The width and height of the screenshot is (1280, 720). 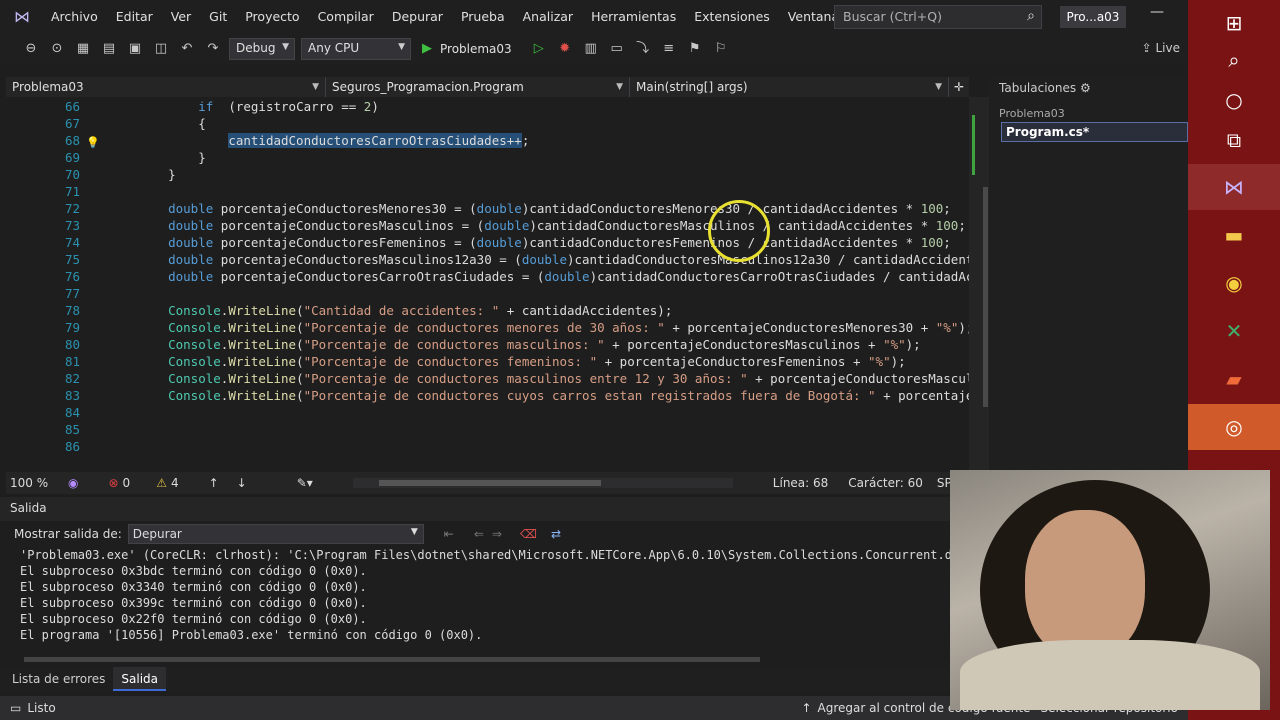 What do you see at coordinates (58, 679) in the screenshot?
I see `tab-error-list: Lista de errores` at bounding box center [58, 679].